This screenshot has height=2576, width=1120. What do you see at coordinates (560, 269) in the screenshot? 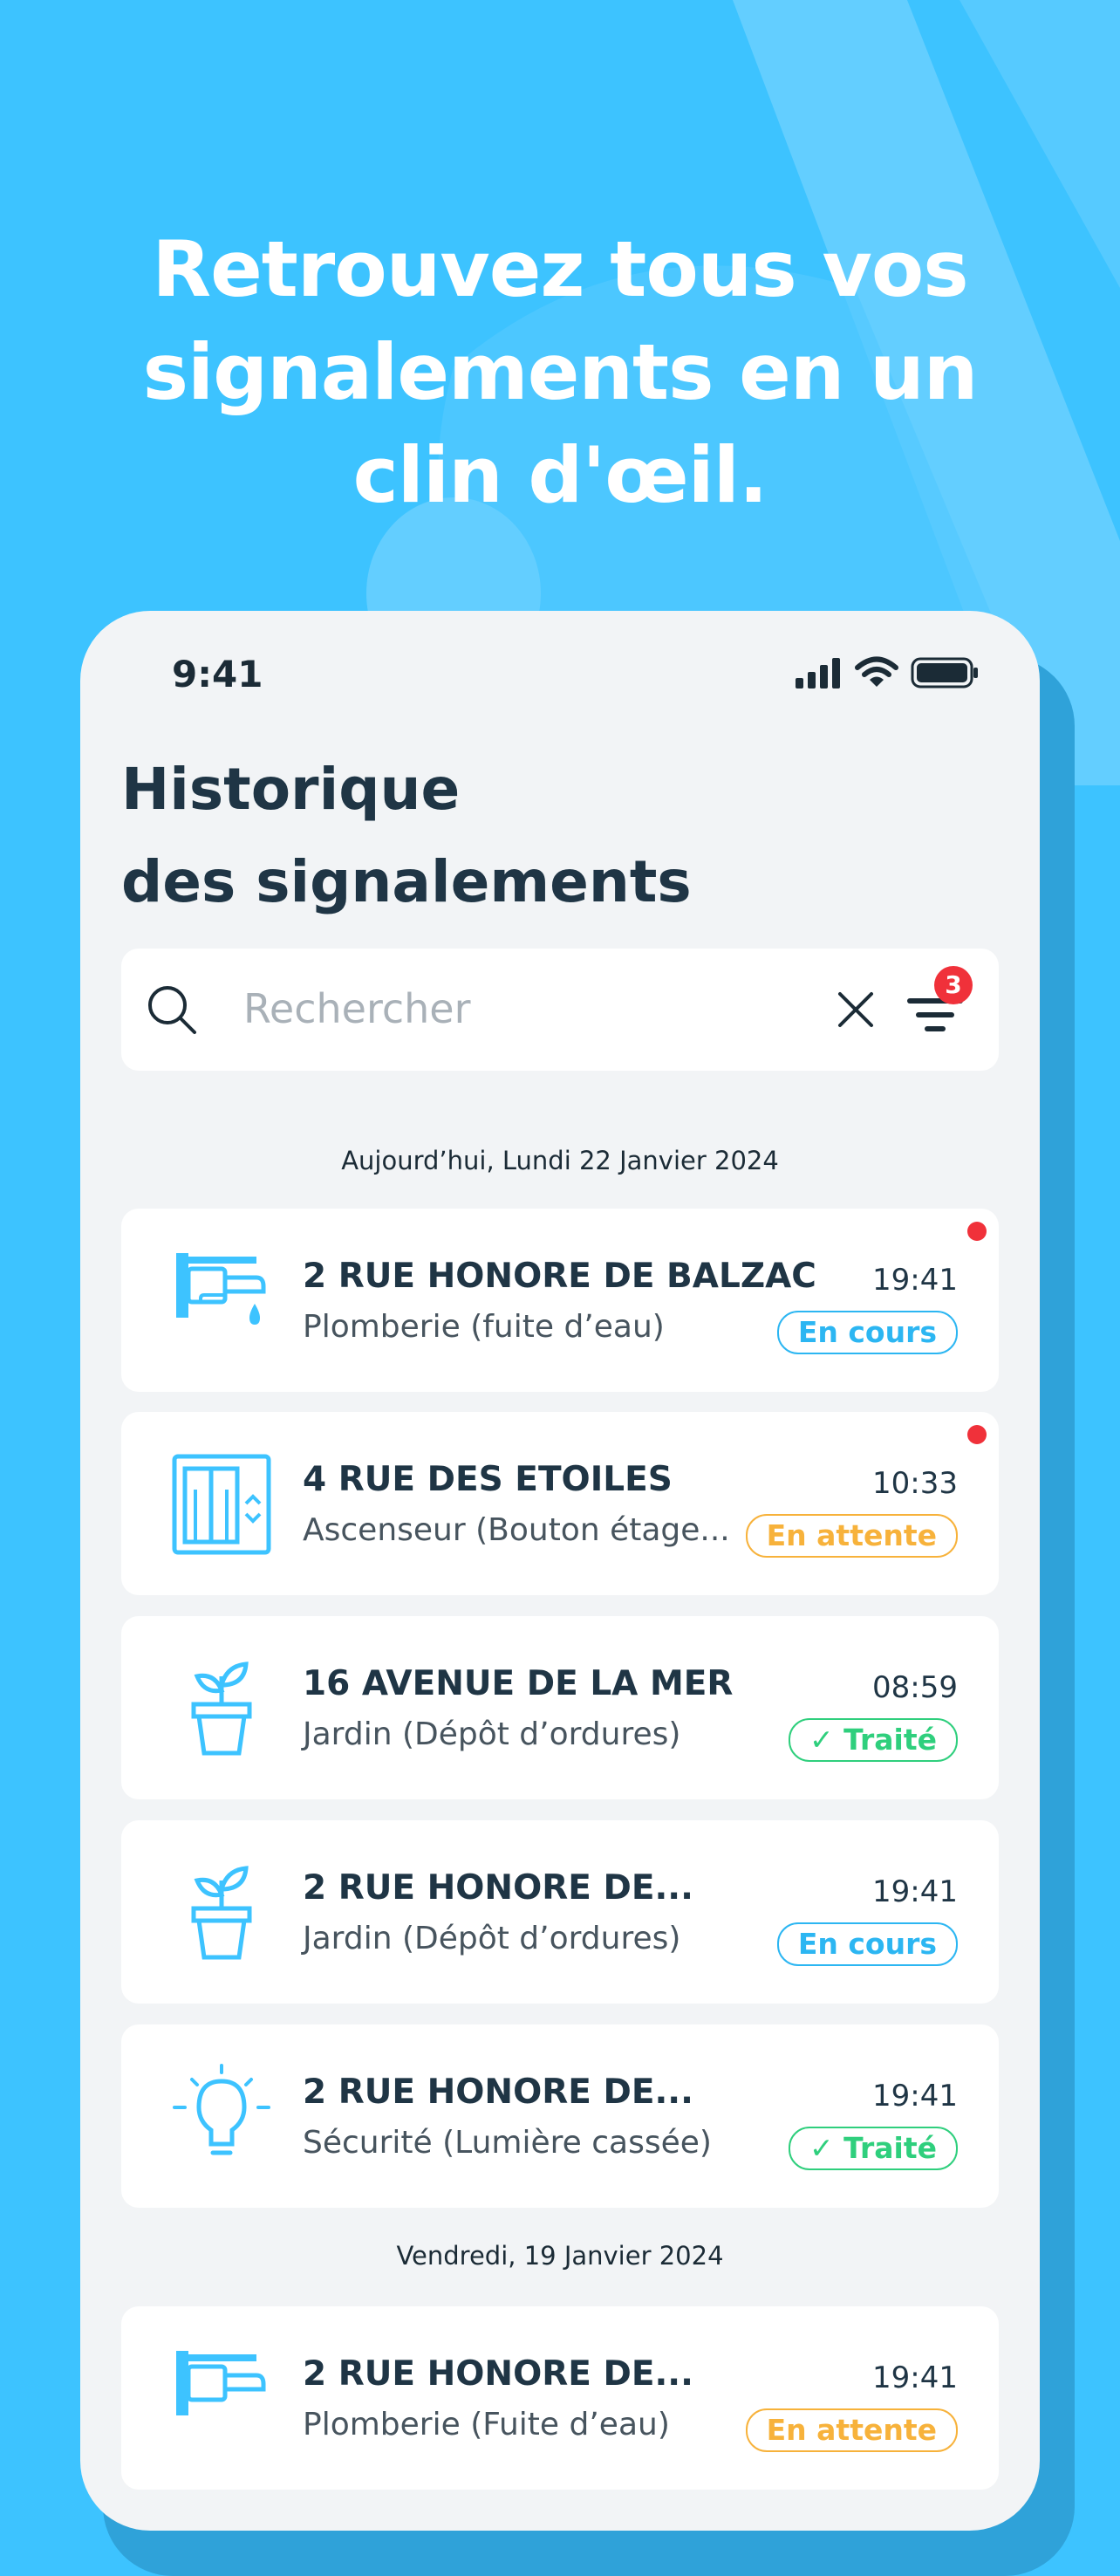
I see `headline-line: Retrouvez tous vos` at bounding box center [560, 269].